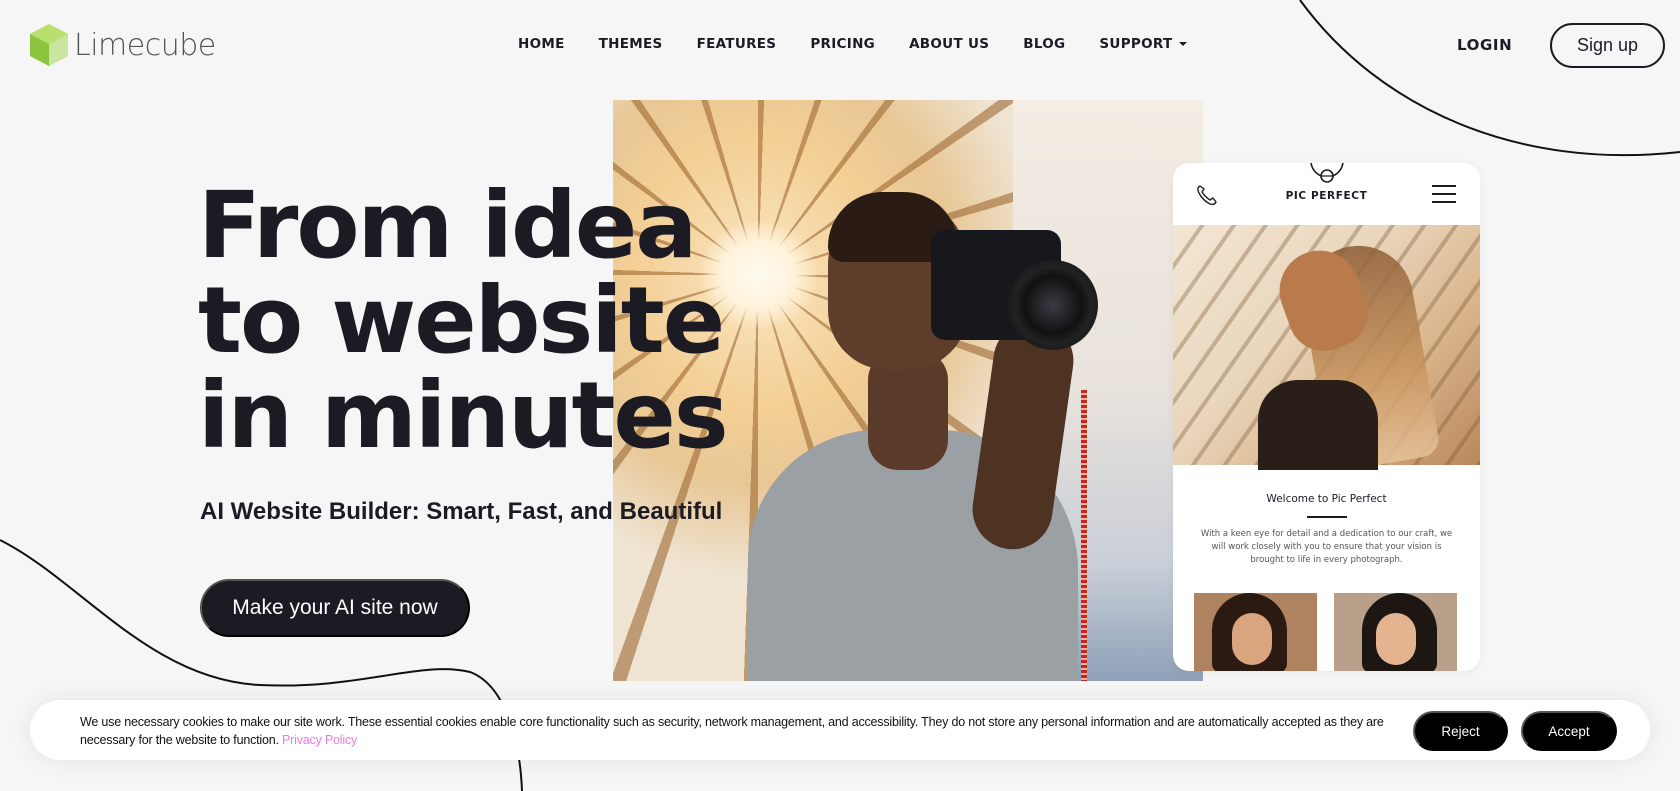 Image resolution: width=1680 pixels, height=791 pixels. What do you see at coordinates (1053, 305) in the screenshot?
I see `camera-lens` at bounding box center [1053, 305].